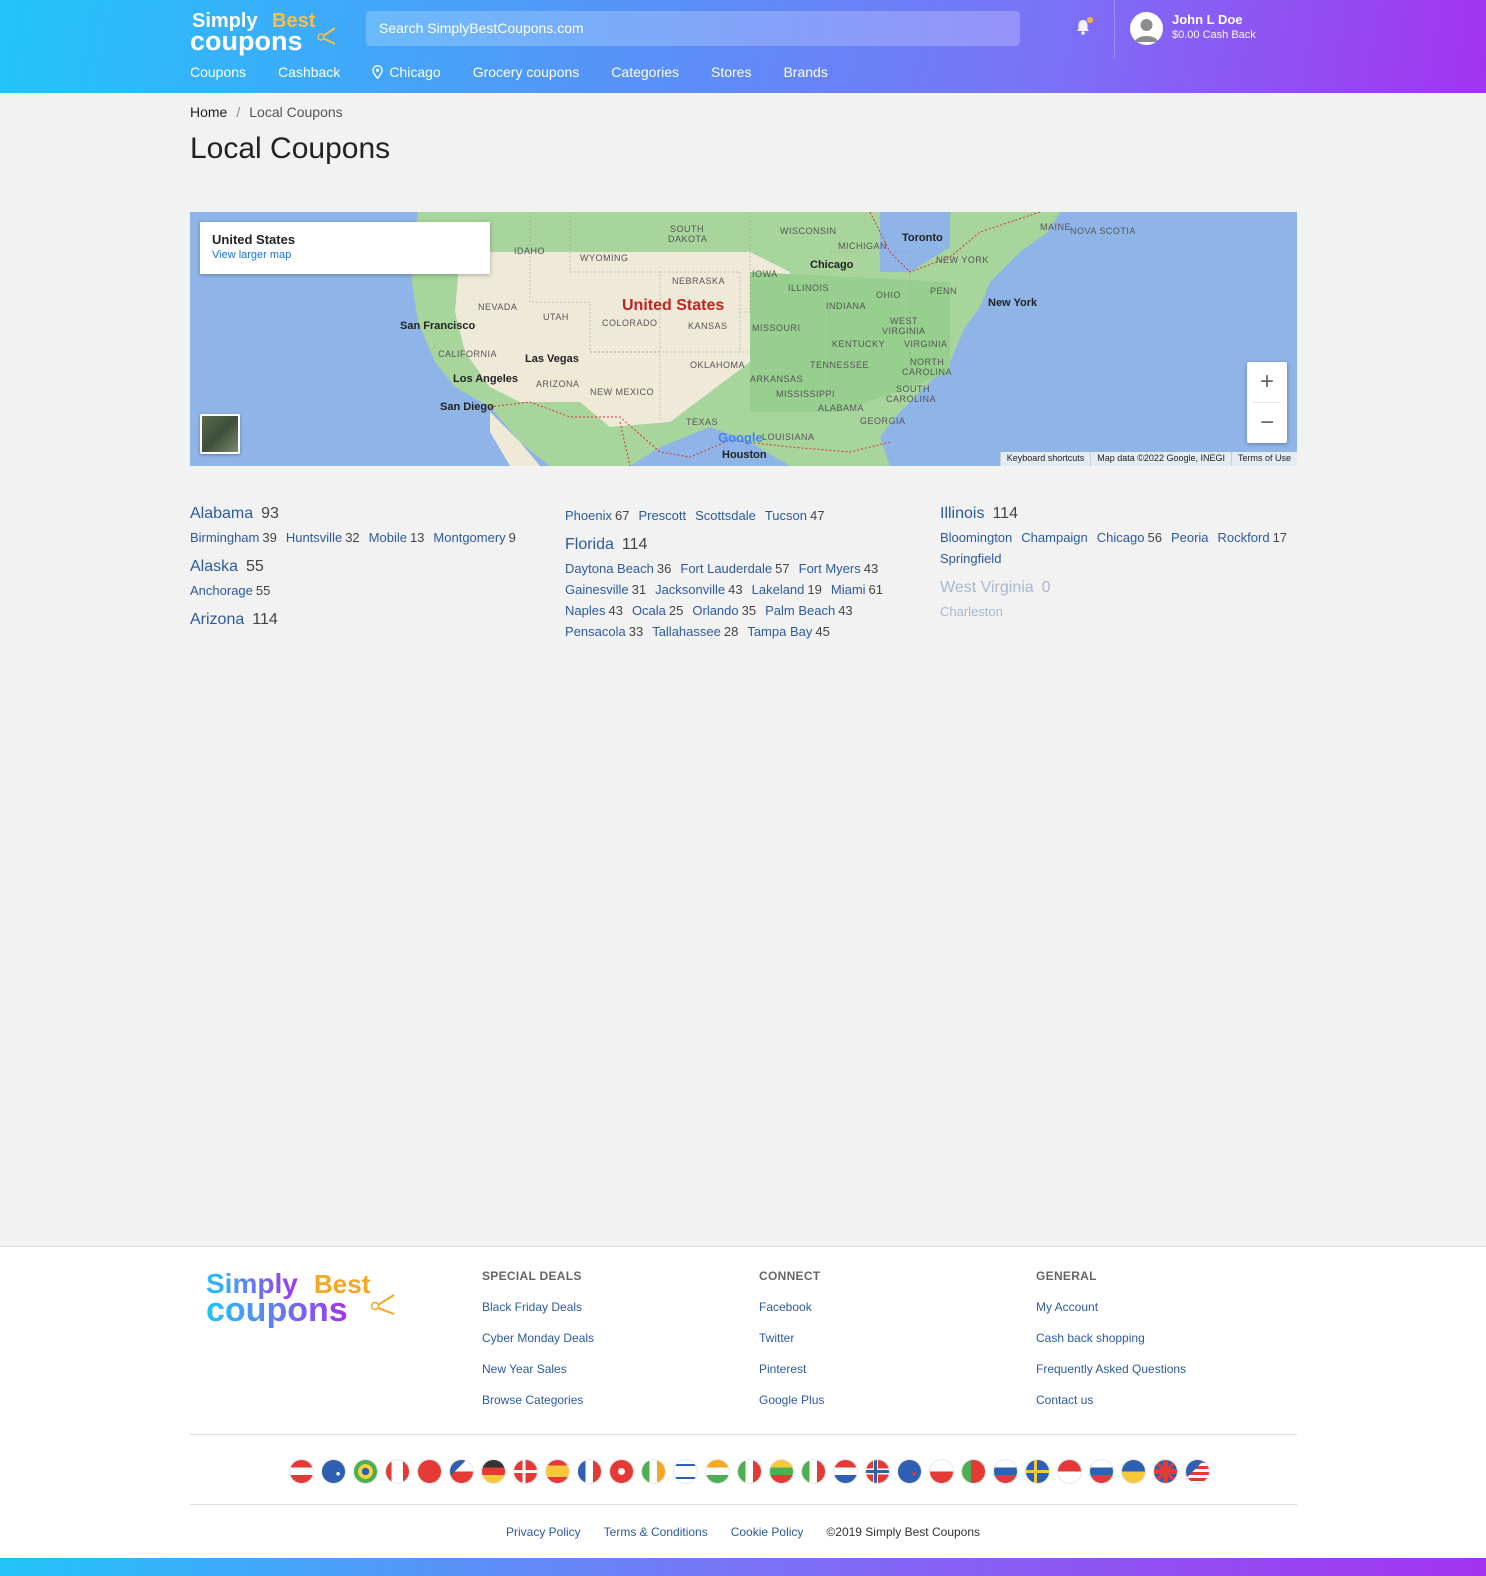  What do you see at coordinates (781, 1471) in the screenshot?
I see `flag-lithuania-icon` at bounding box center [781, 1471].